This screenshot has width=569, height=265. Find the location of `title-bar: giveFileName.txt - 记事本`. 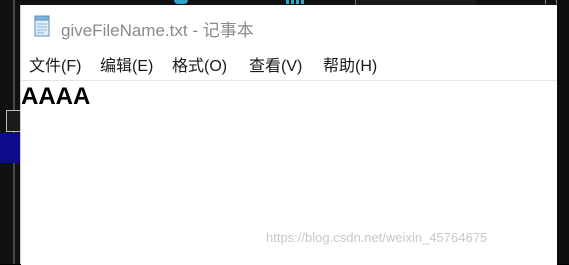

title-bar: giveFileName.txt - 记事本 is located at coordinates (289, 25).